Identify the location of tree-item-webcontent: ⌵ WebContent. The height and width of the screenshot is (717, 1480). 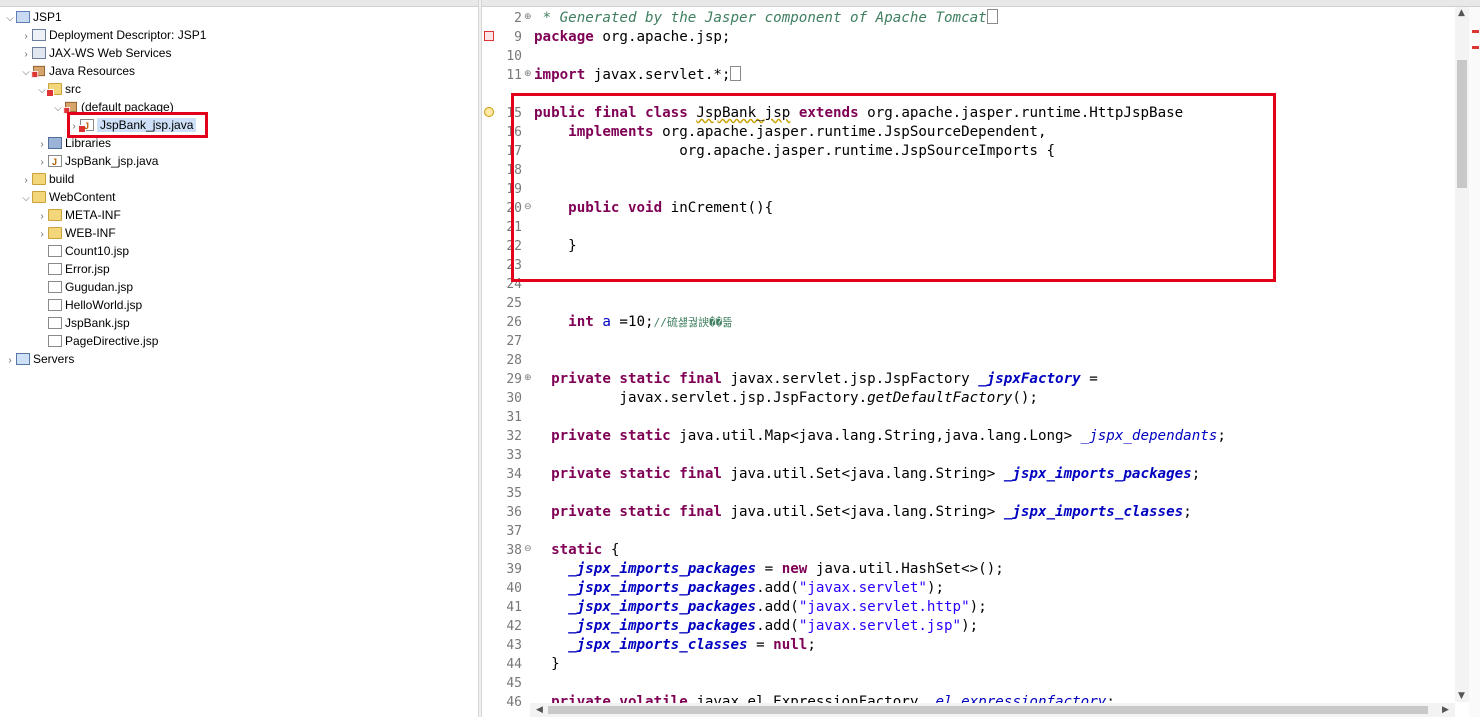
(67, 198).